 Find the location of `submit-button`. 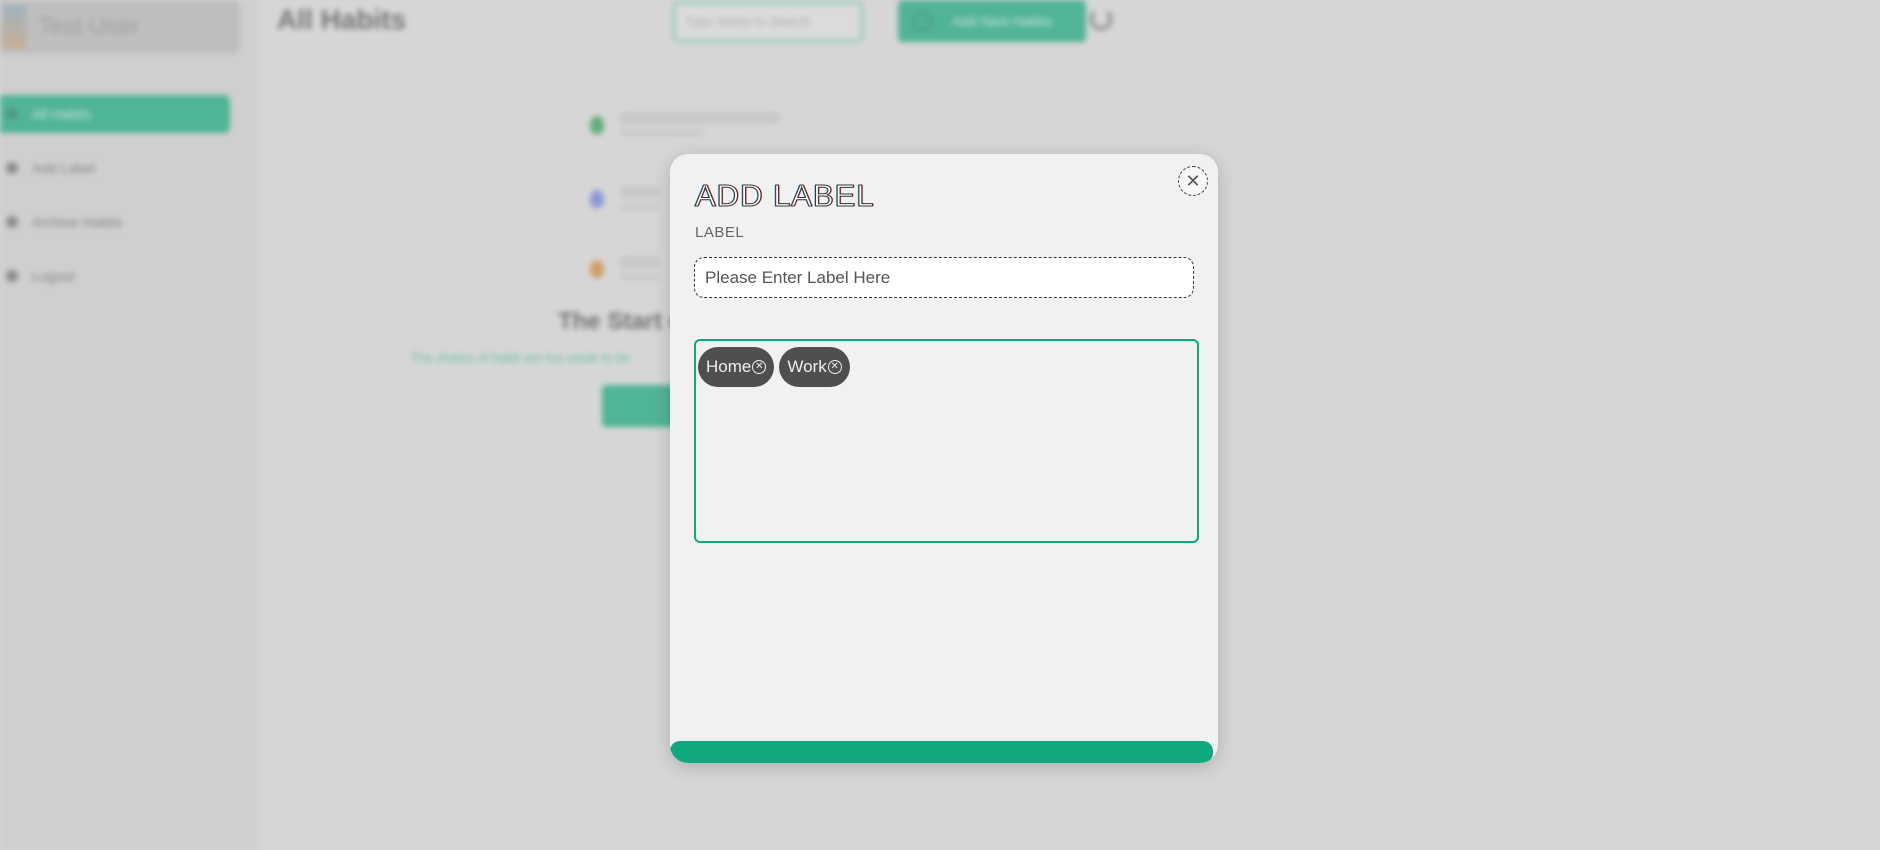

submit-button is located at coordinates (941, 752).